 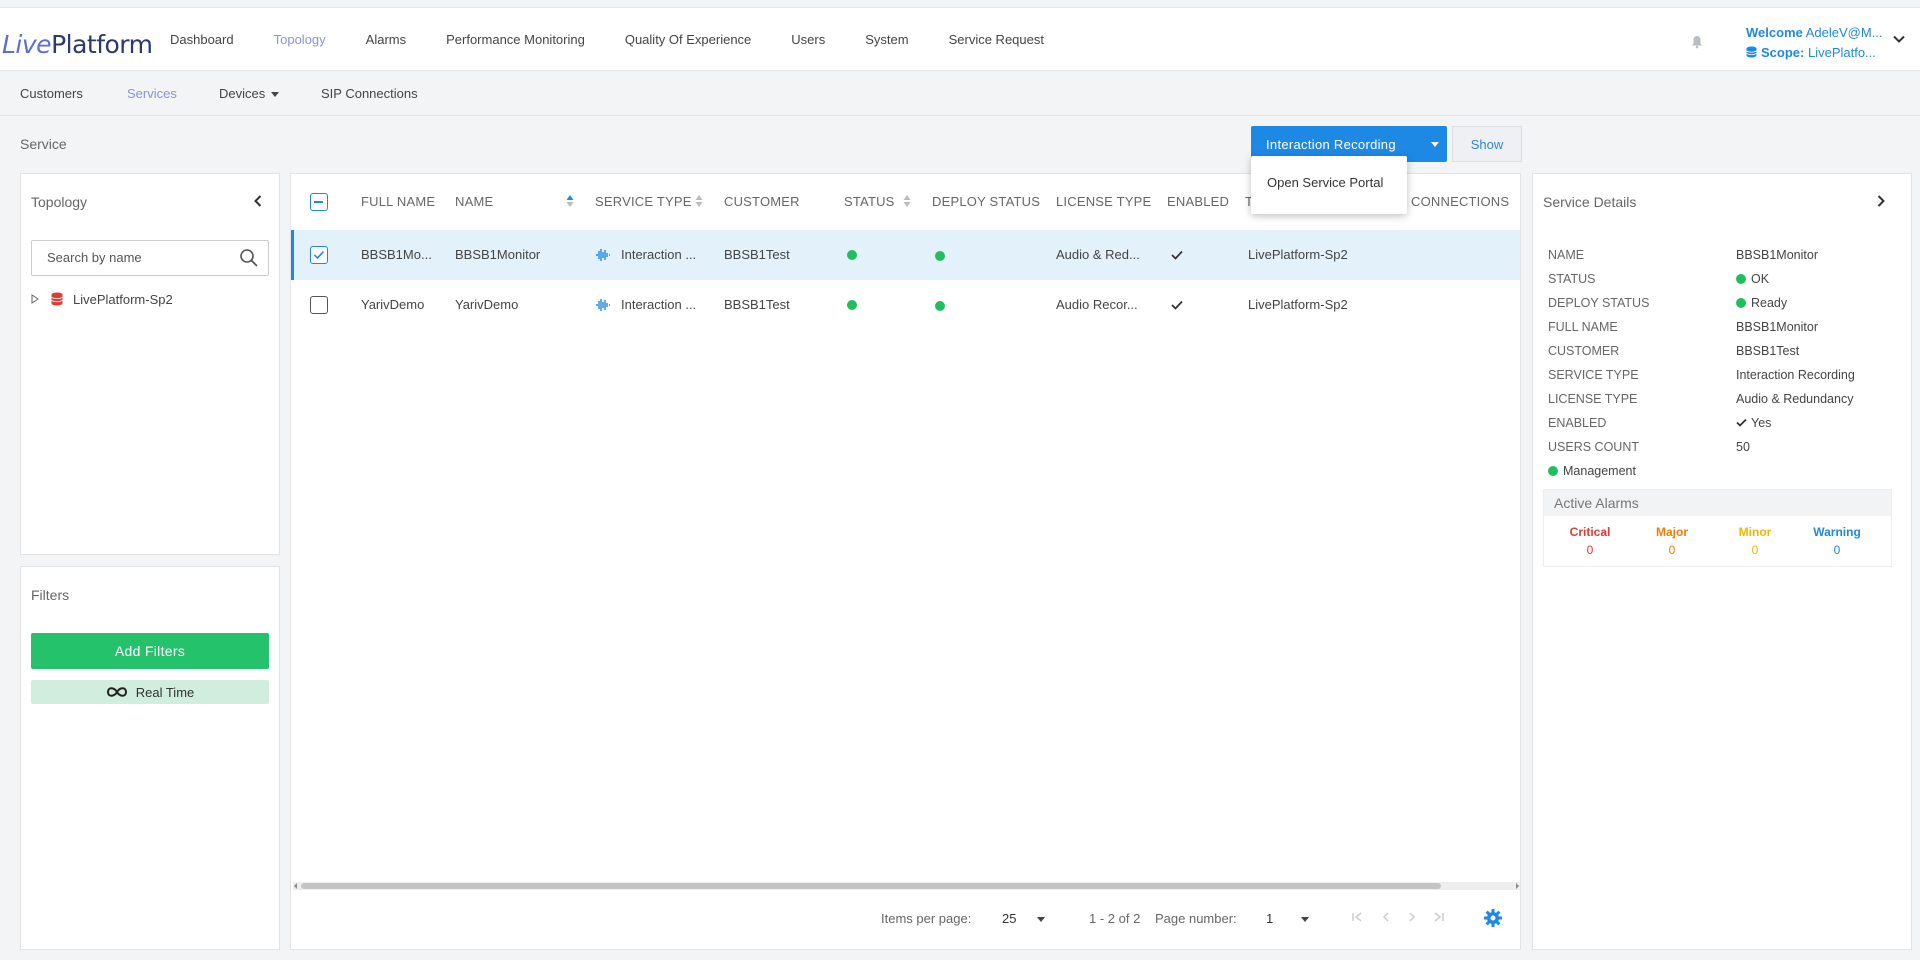 I want to click on col-connections: CONNECTIONS, so click(x=1460, y=201).